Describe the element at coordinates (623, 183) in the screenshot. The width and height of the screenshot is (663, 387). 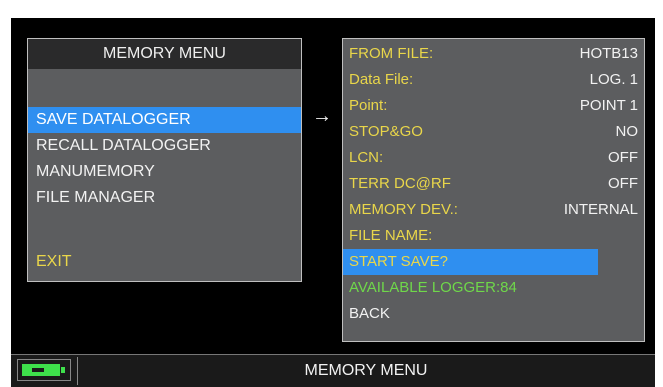
I see `terr-dc-rf-value: OFF` at that location.